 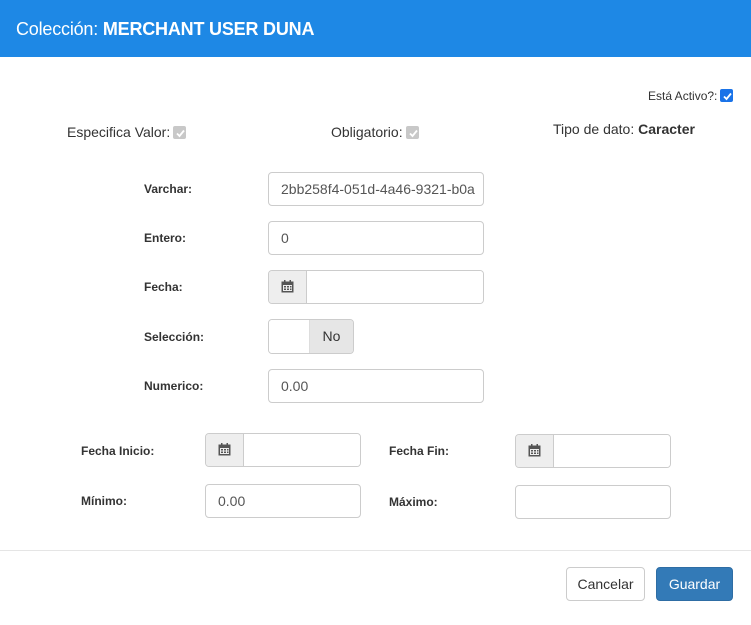 I want to click on specifies-value-label: Especifica Valor:, so click(x=119, y=132).